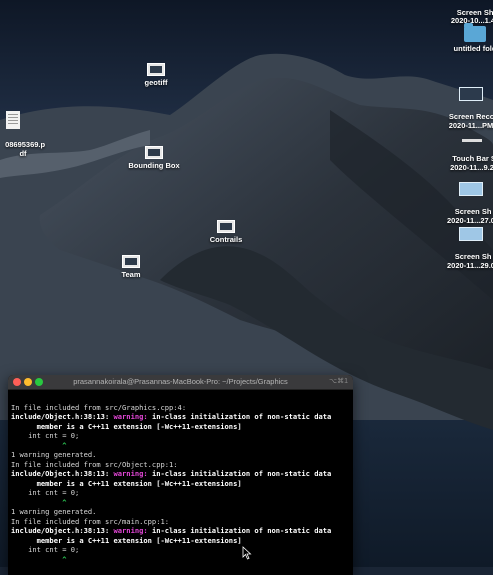 This screenshot has width=493, height=575. Describe the element at coordinates (25, 148) in the screenshot. I see `desktop-icon-label: 08695369.p df` at that location.